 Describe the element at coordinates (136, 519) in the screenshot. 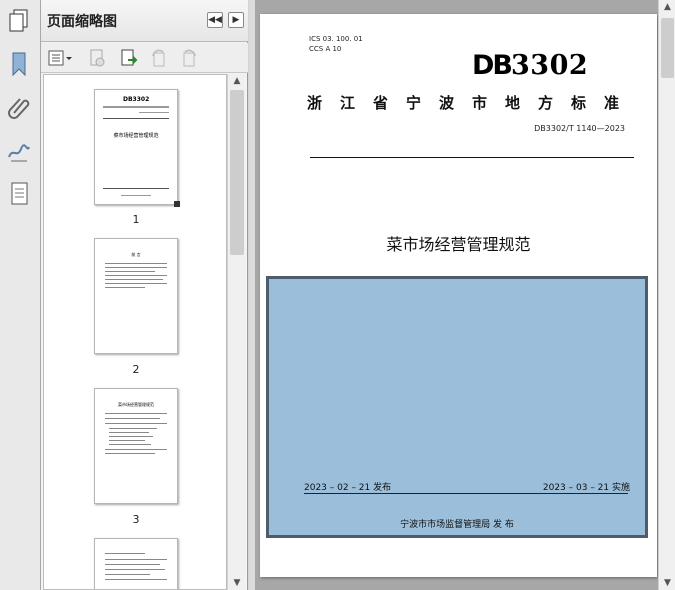

I see `thumbnail-label-3: 3` at that location.